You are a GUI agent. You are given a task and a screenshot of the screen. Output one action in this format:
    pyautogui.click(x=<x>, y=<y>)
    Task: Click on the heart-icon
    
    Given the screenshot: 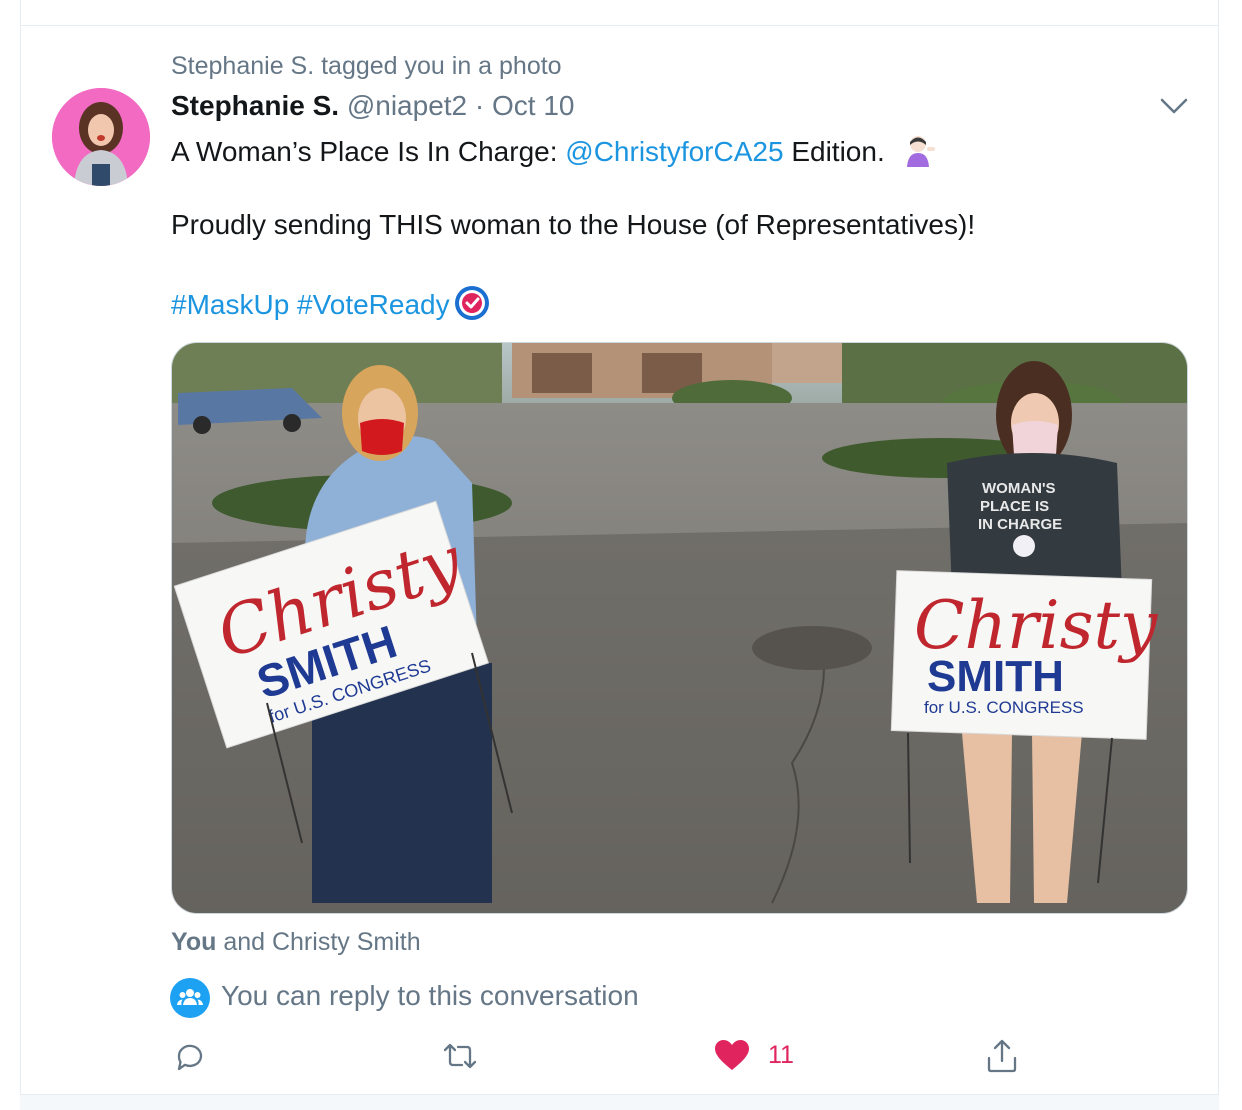 What is the action you would take?
    pyautogui.click(x=732, y=1055)
    